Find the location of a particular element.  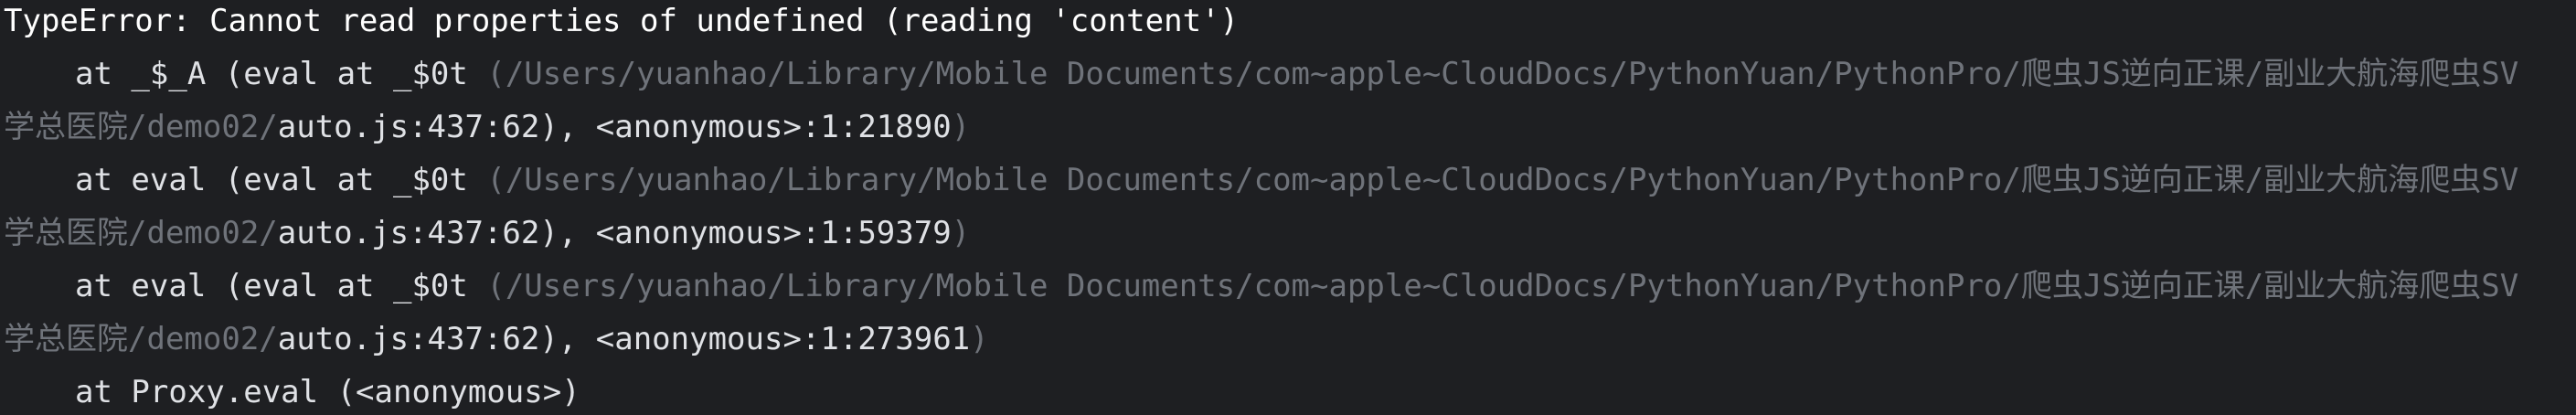

stack-frame-location: auto.js:437:62), <anonymous>:1:273961 is located at coordinates (624, 339).